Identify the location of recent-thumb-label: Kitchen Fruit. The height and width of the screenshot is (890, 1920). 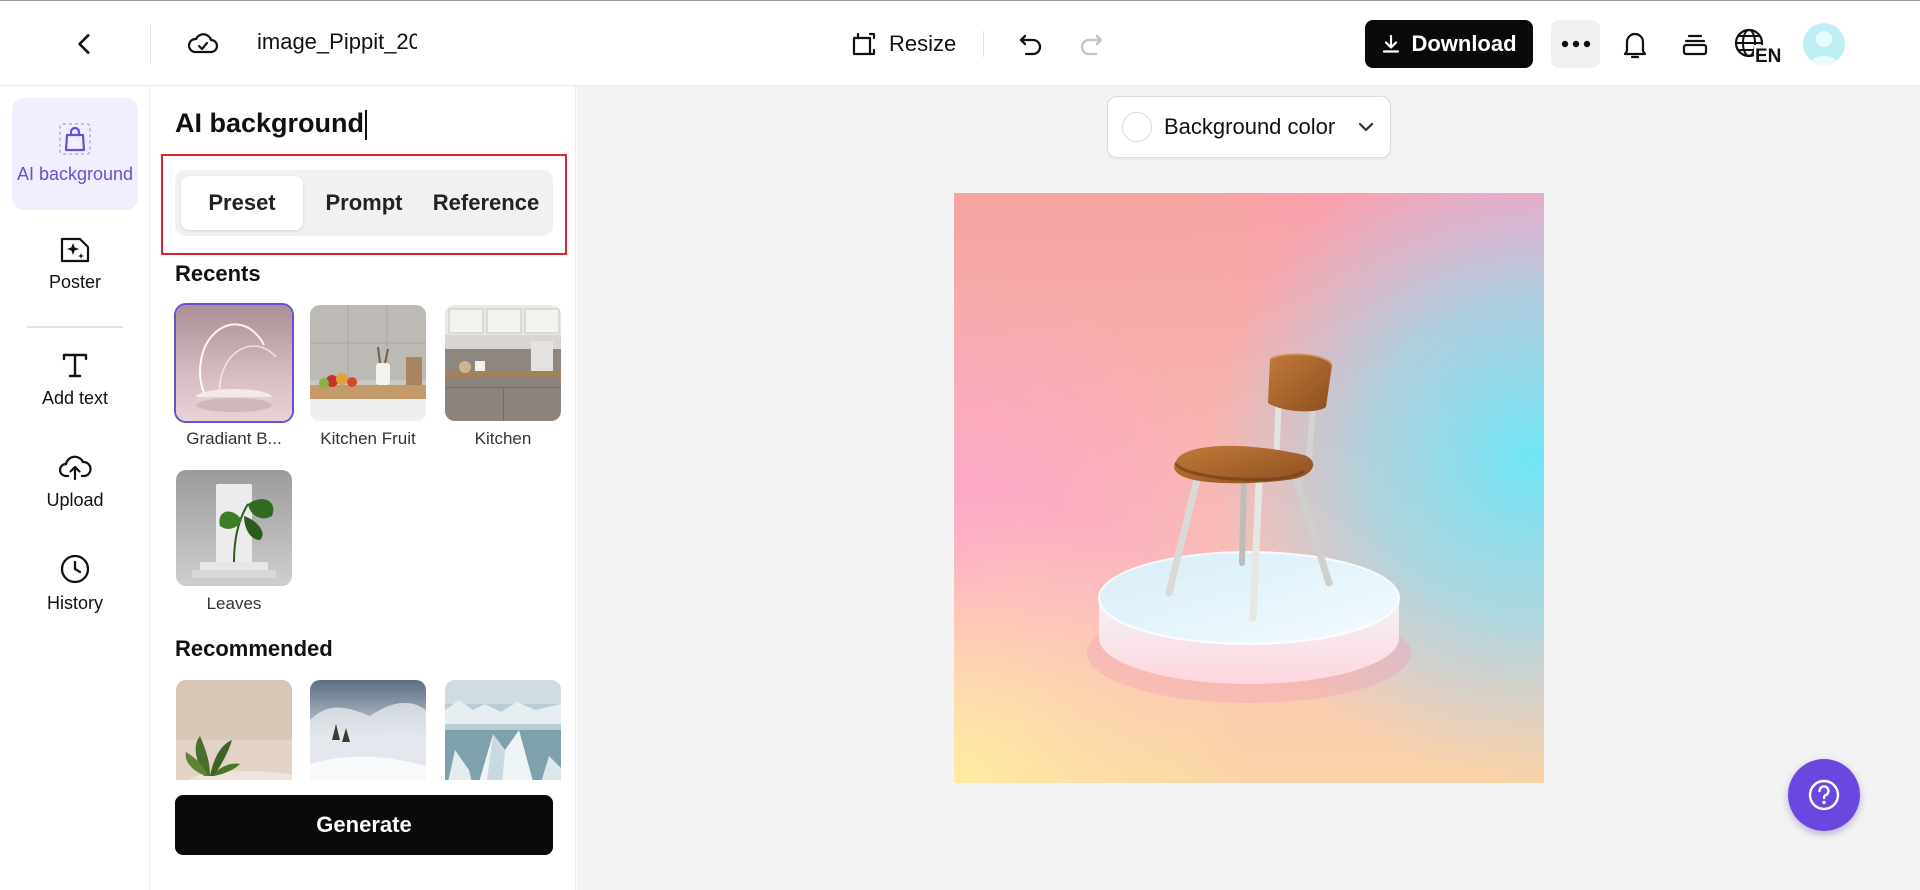
(368, 438).